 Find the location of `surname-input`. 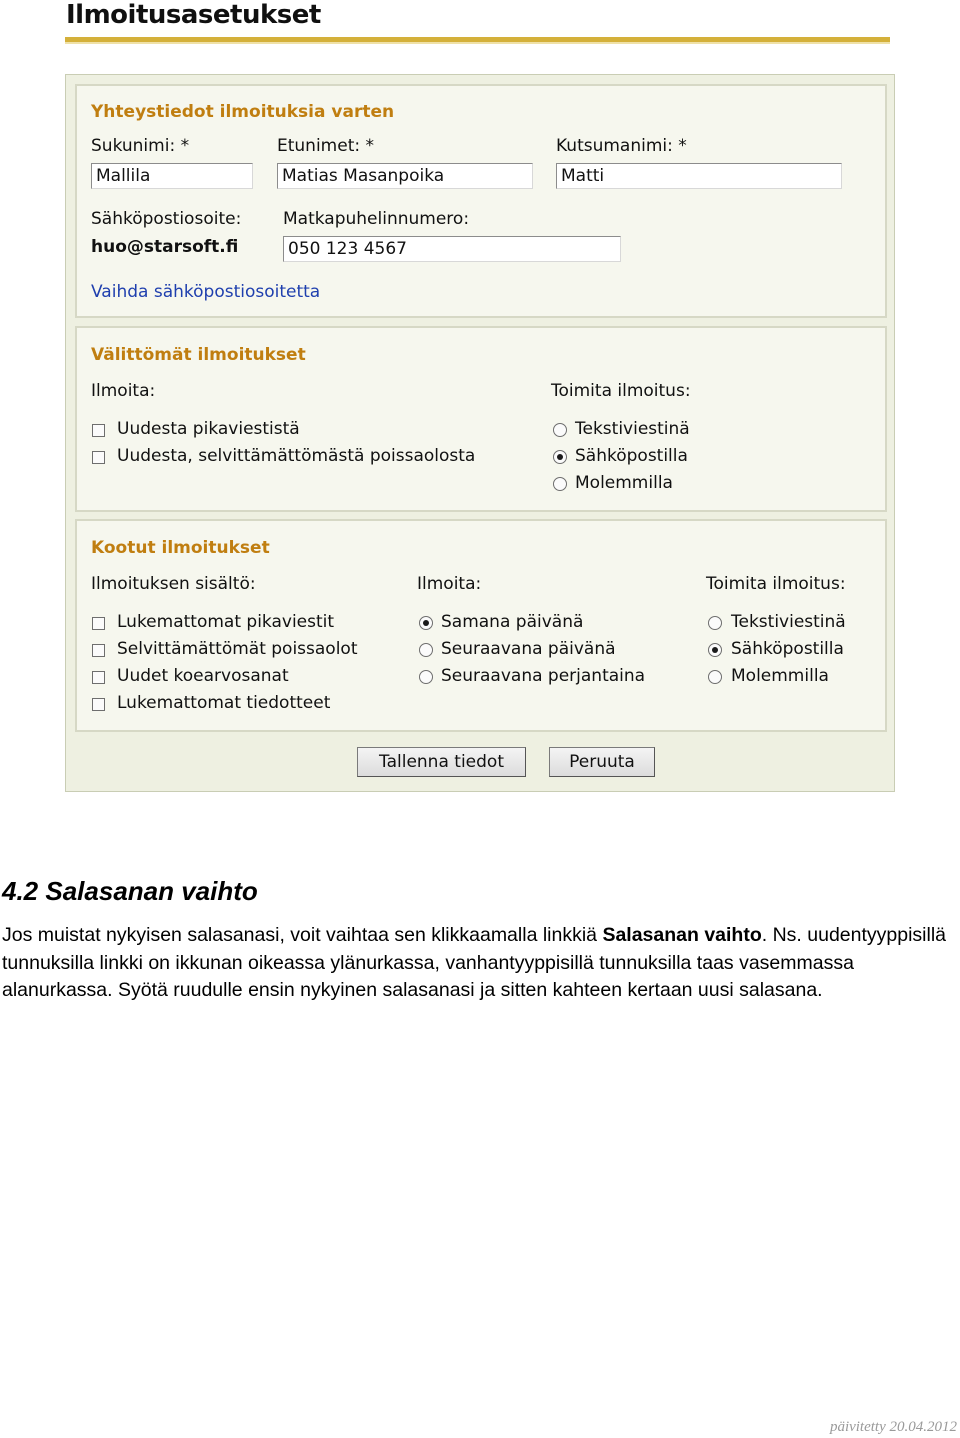

surname-input is located at coordinates (172, 176).